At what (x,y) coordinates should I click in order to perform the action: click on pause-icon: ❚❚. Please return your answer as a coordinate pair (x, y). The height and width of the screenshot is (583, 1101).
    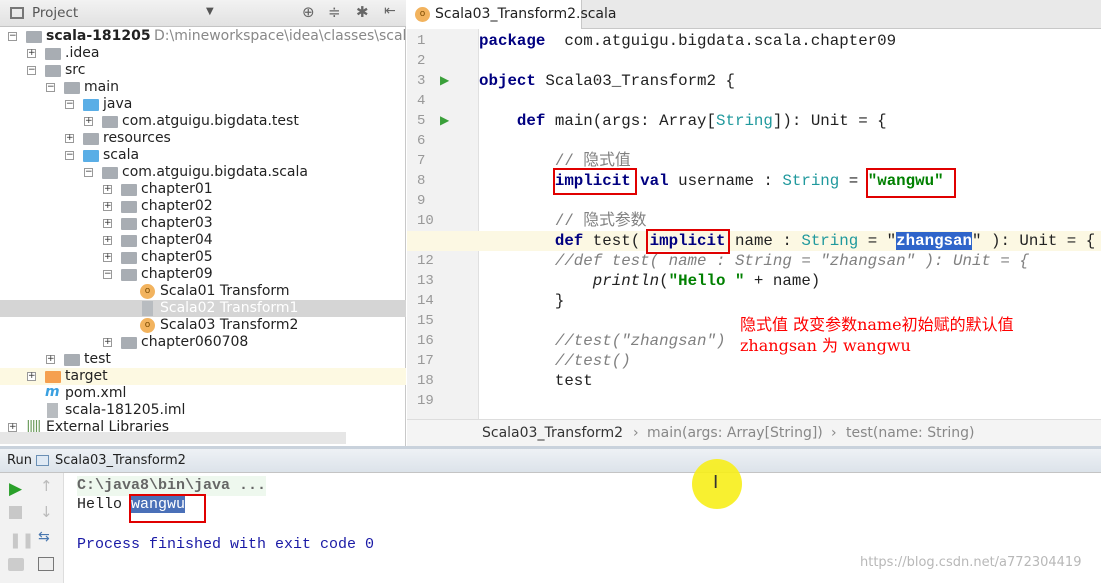
    Looking at the image, I should click on (21, 540).